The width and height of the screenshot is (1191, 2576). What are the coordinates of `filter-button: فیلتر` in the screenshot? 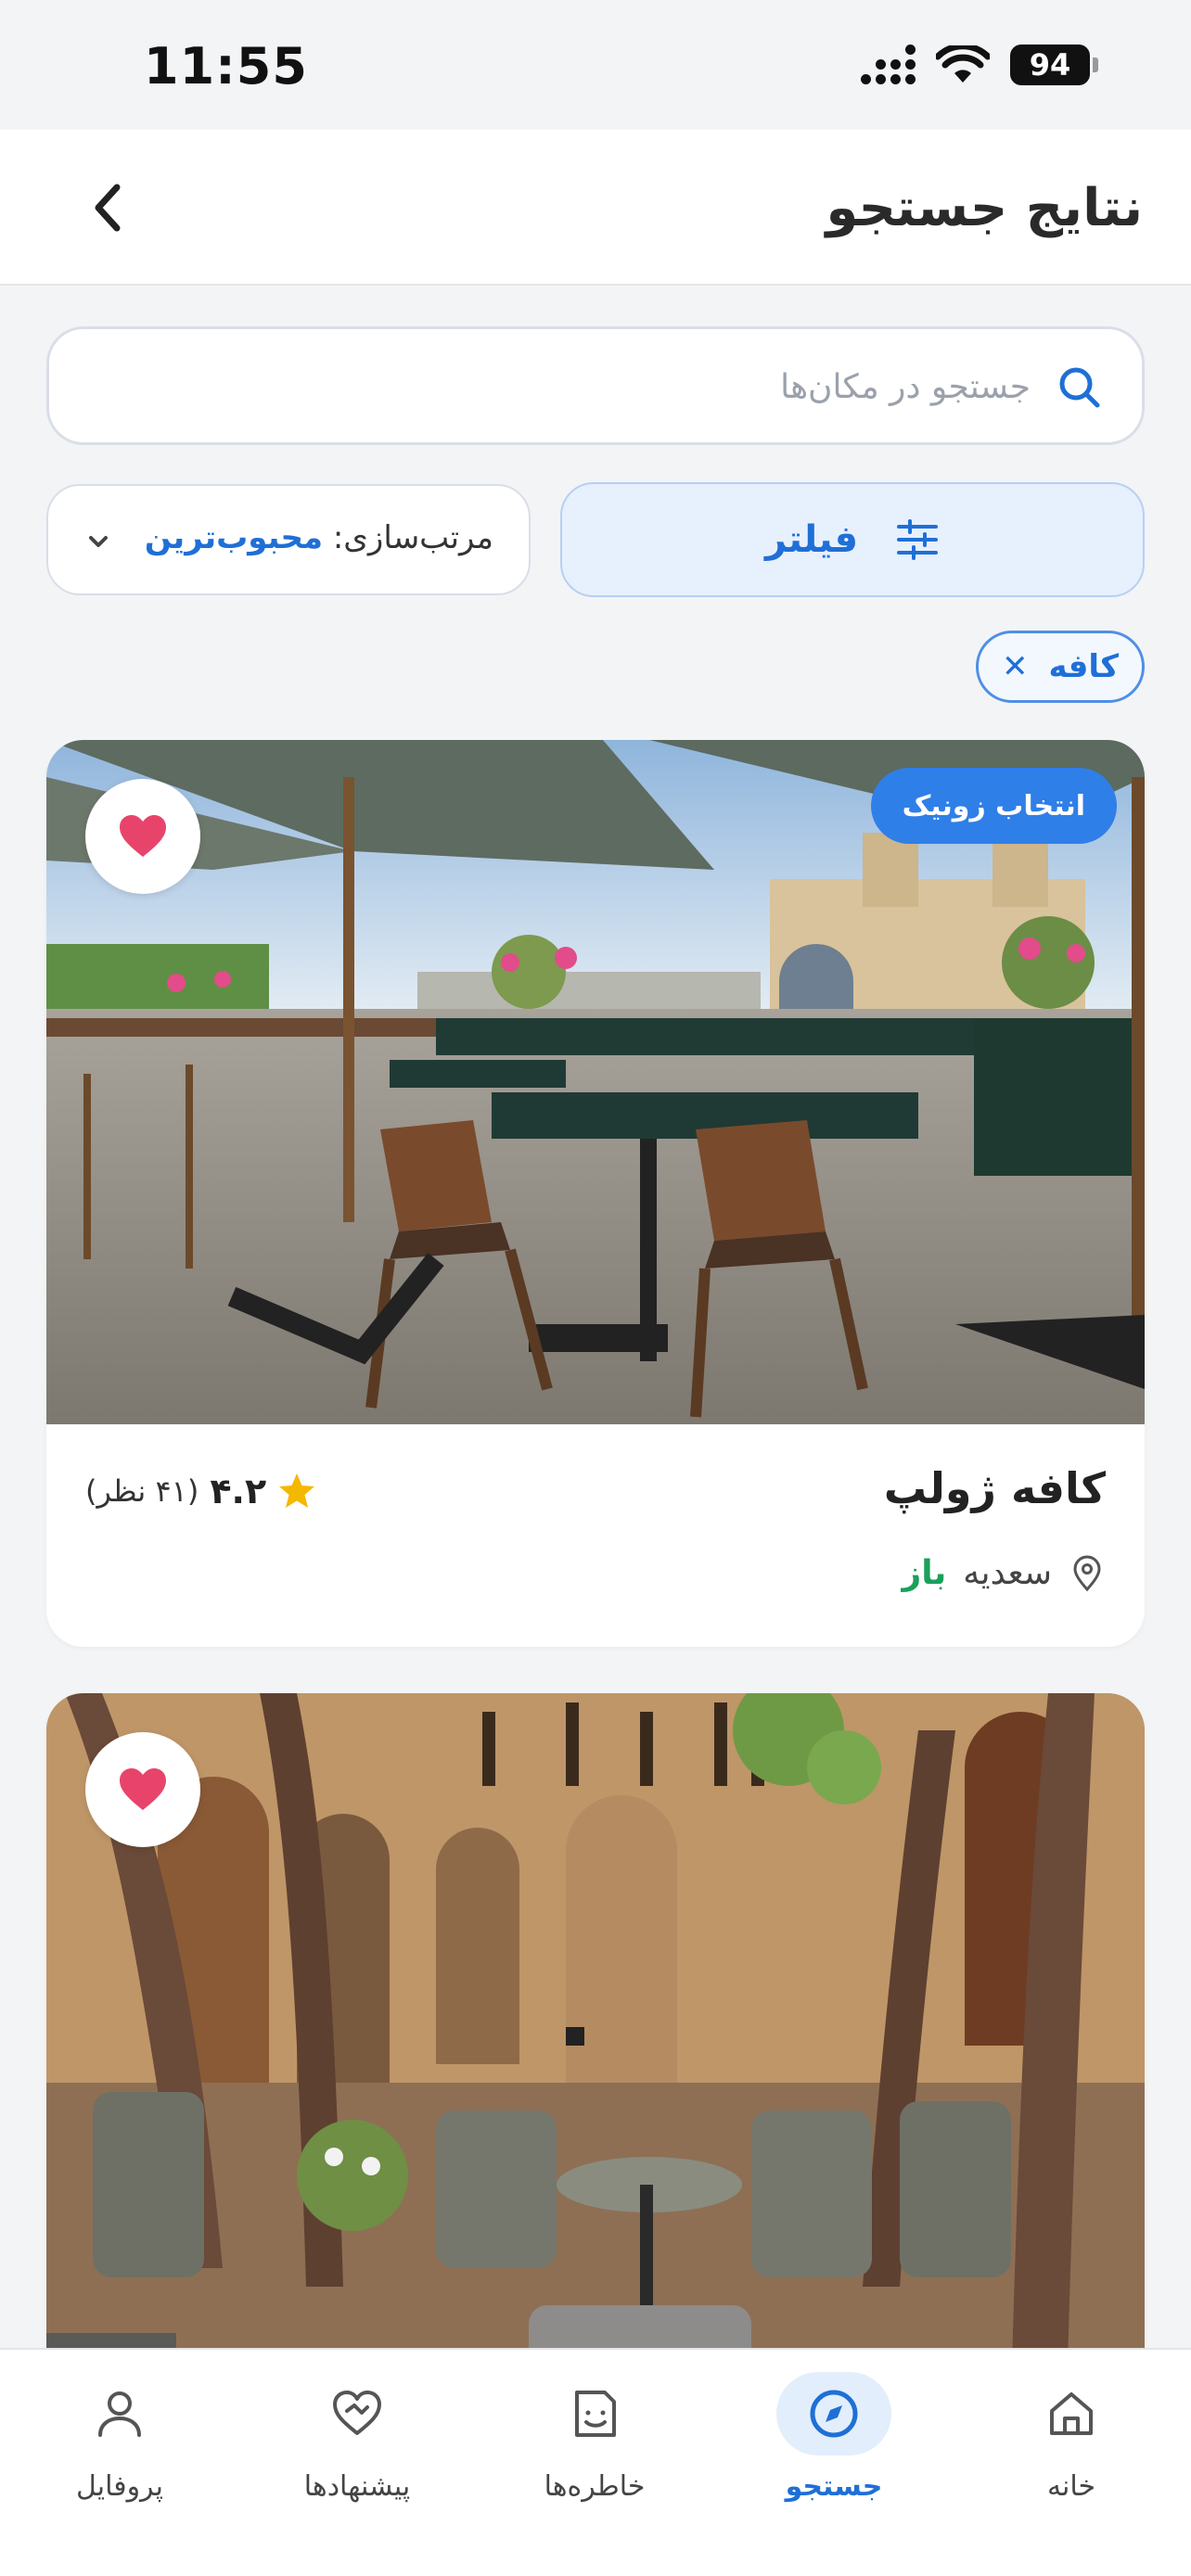 It's located at (853, 539).